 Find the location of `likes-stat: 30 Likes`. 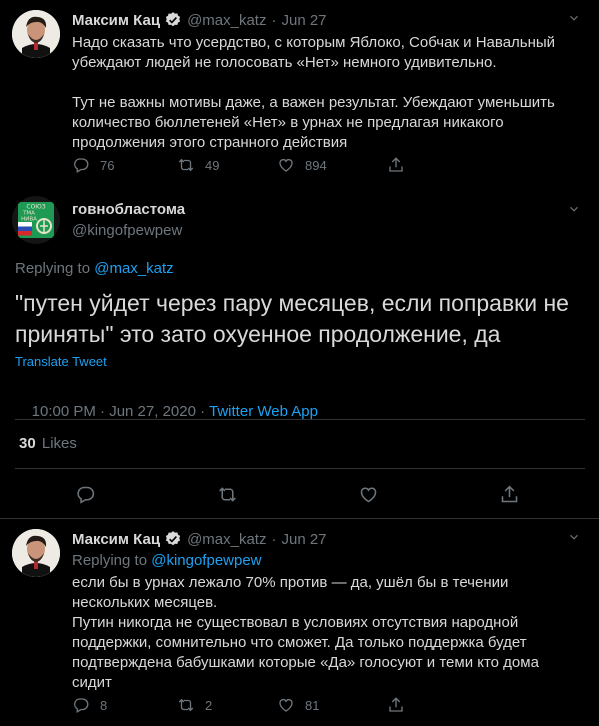

likes-stat: 30 Likes is located at coordinates (48, 443).